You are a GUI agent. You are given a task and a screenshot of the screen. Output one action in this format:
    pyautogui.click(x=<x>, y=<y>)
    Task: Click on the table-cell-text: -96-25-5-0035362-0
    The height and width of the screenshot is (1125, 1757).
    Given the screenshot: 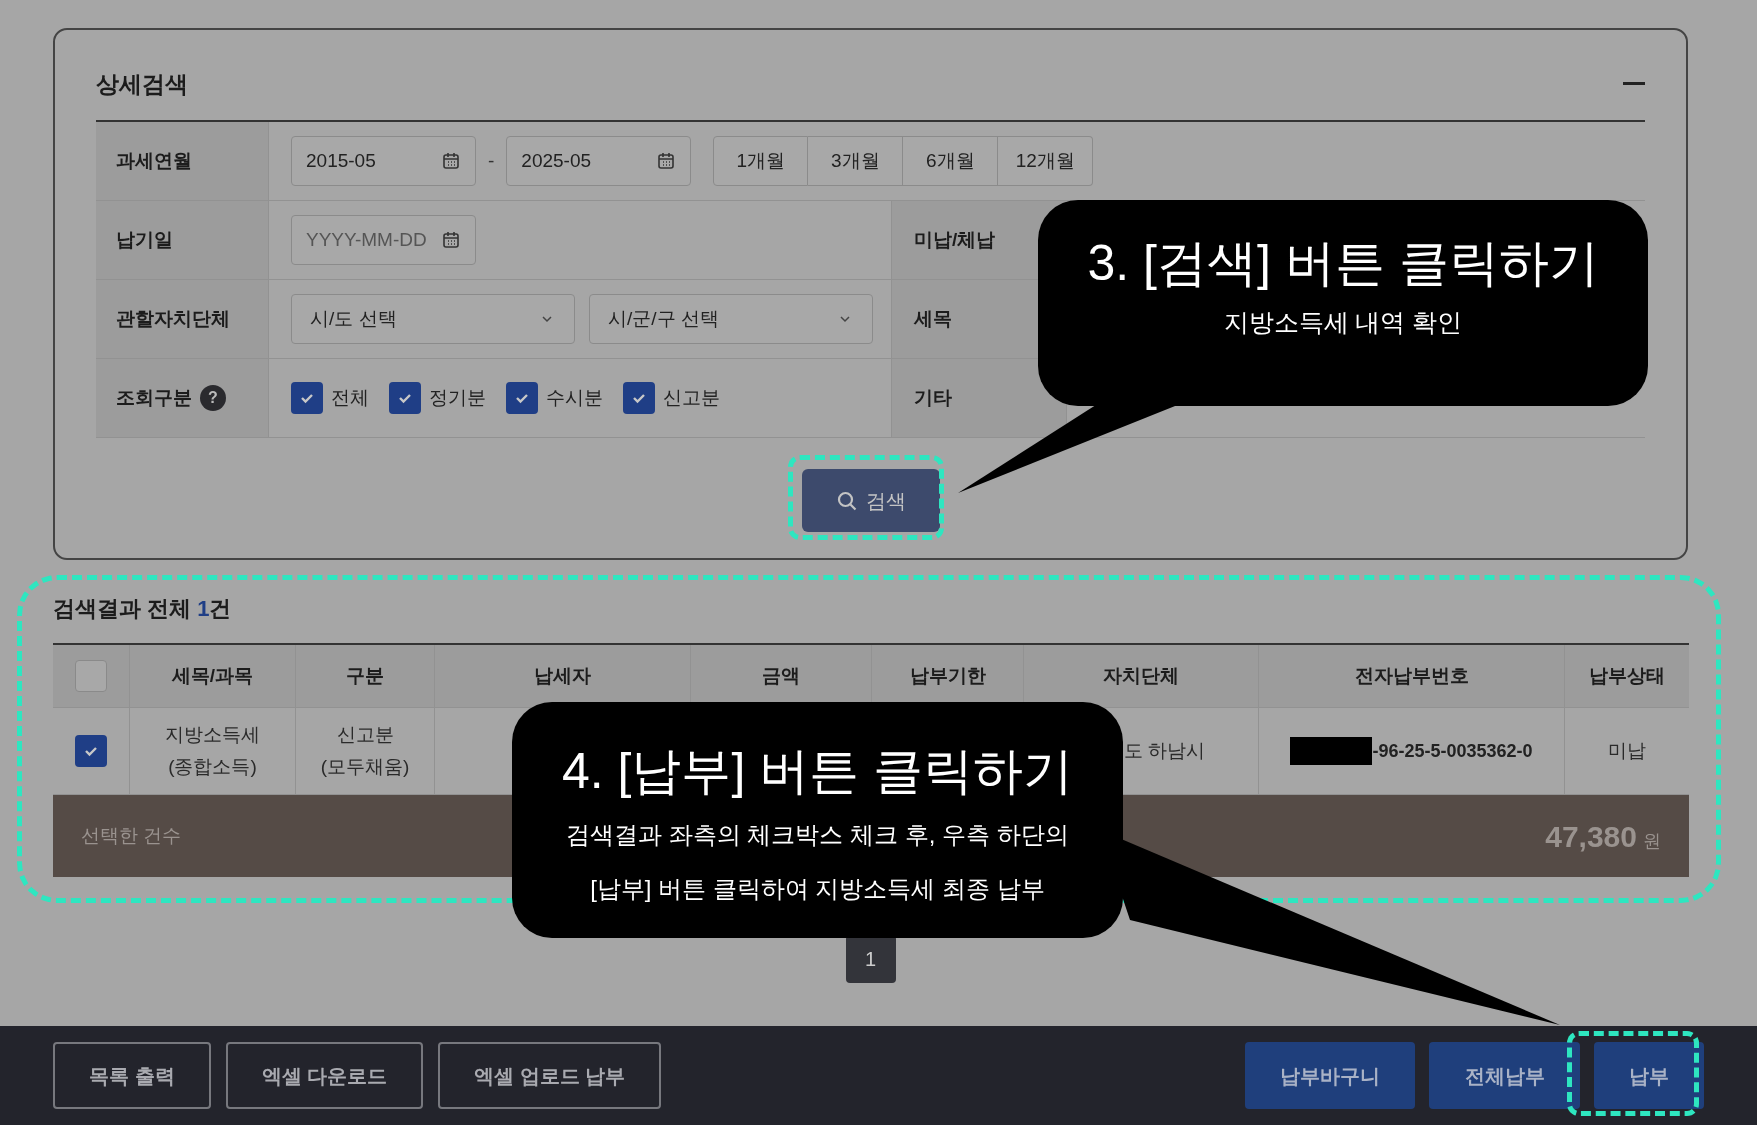 What is the action you would take?
    pyautogui.click(x=1452, y=751)
    